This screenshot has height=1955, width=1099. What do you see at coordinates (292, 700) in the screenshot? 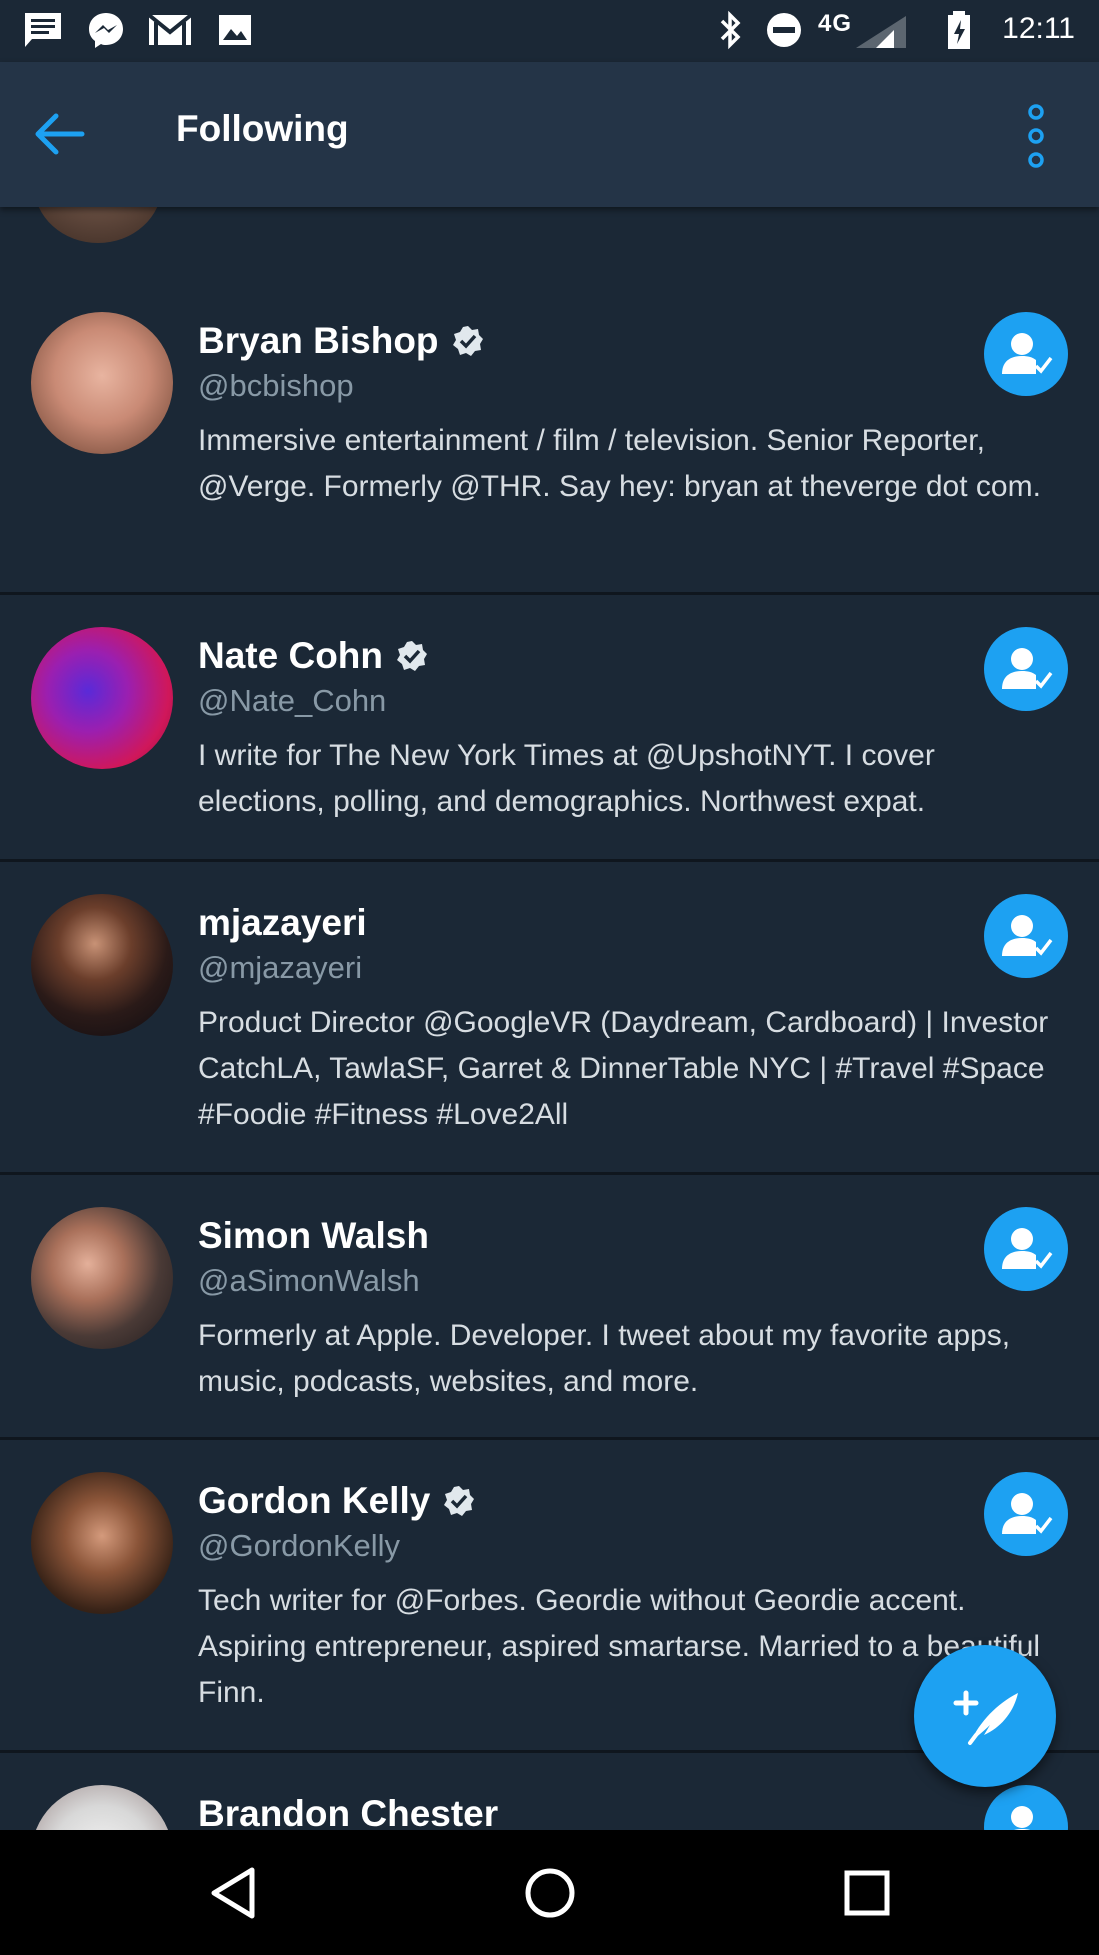
I see `user-handle: @Nate_Cohn` at bounding box center [292, 700].